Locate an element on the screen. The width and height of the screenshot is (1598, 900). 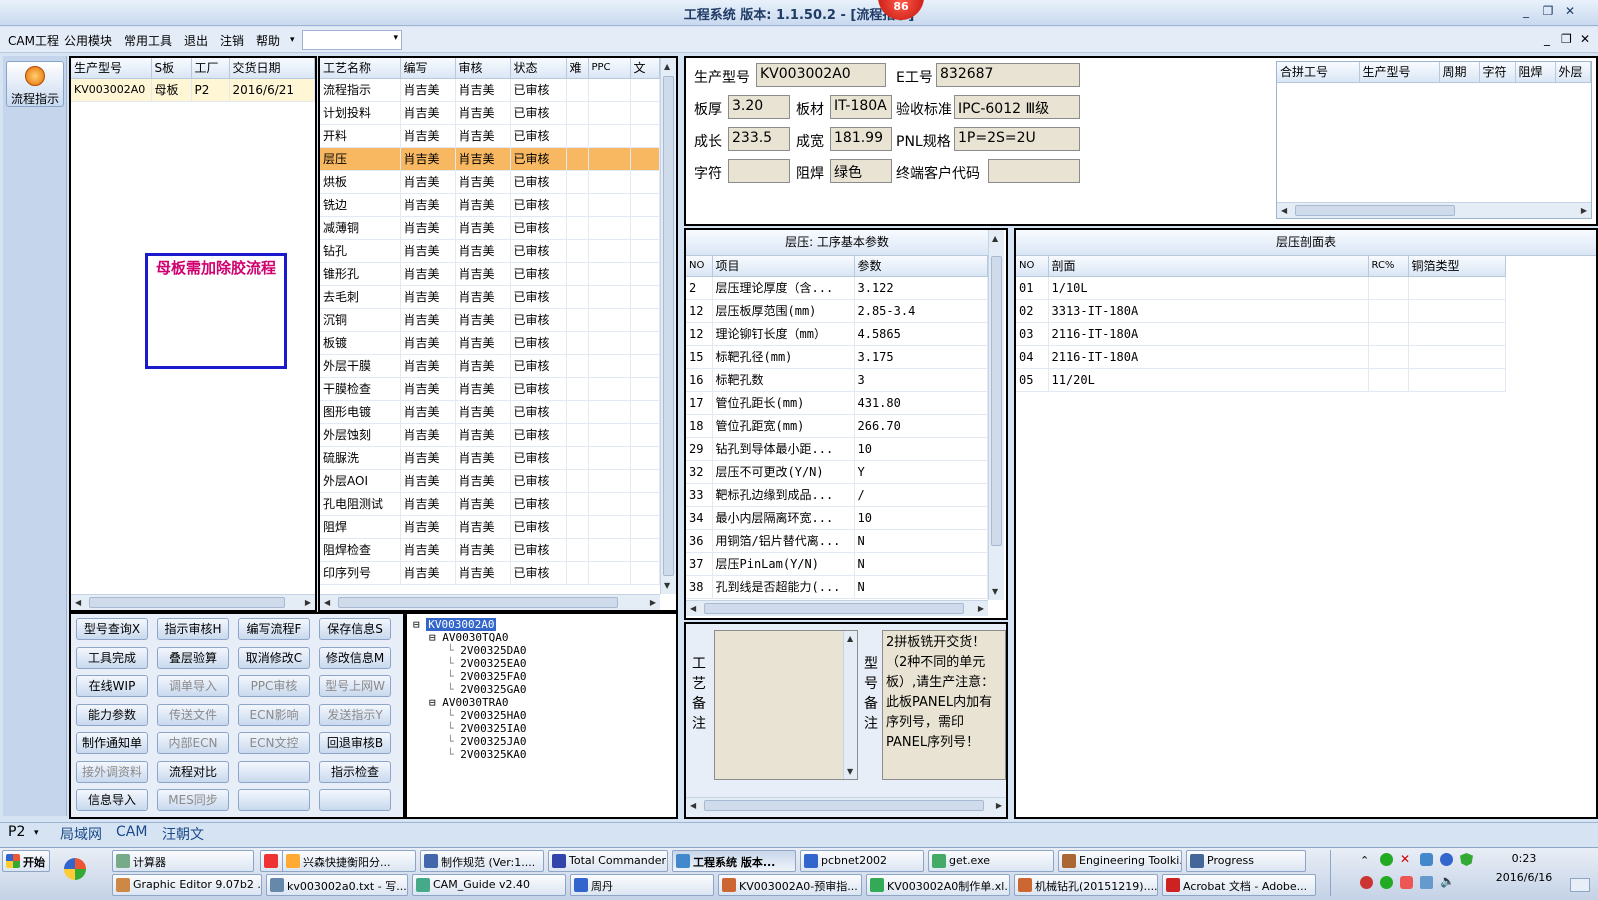
table-row: 33 靶标孔边缘到成品... / is located at coordinates (837, 495).